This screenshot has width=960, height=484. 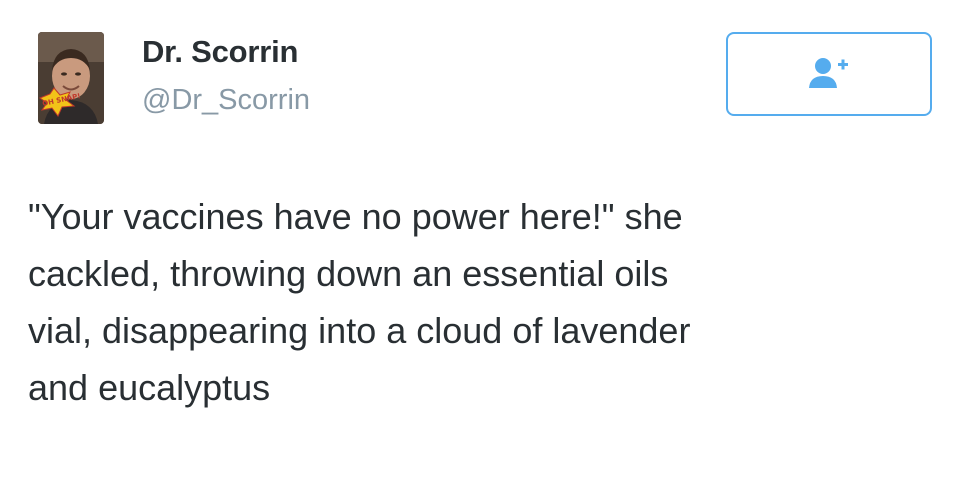 I want to click on avatar-image, so click(x=71, y=78).